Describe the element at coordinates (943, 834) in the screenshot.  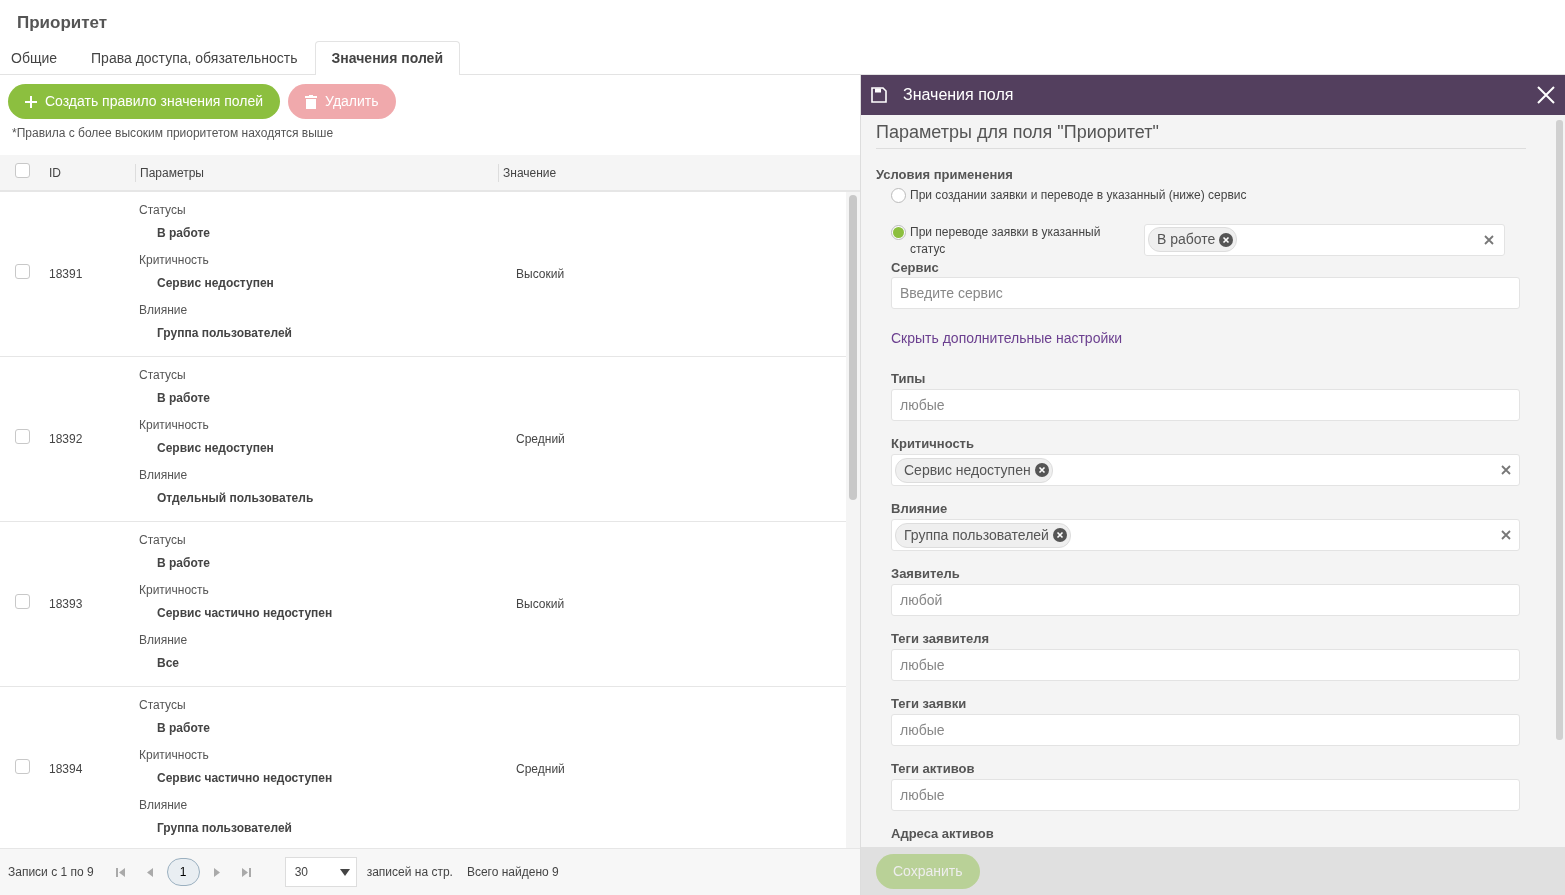
I see `field-label: Адреса активов` at that location.